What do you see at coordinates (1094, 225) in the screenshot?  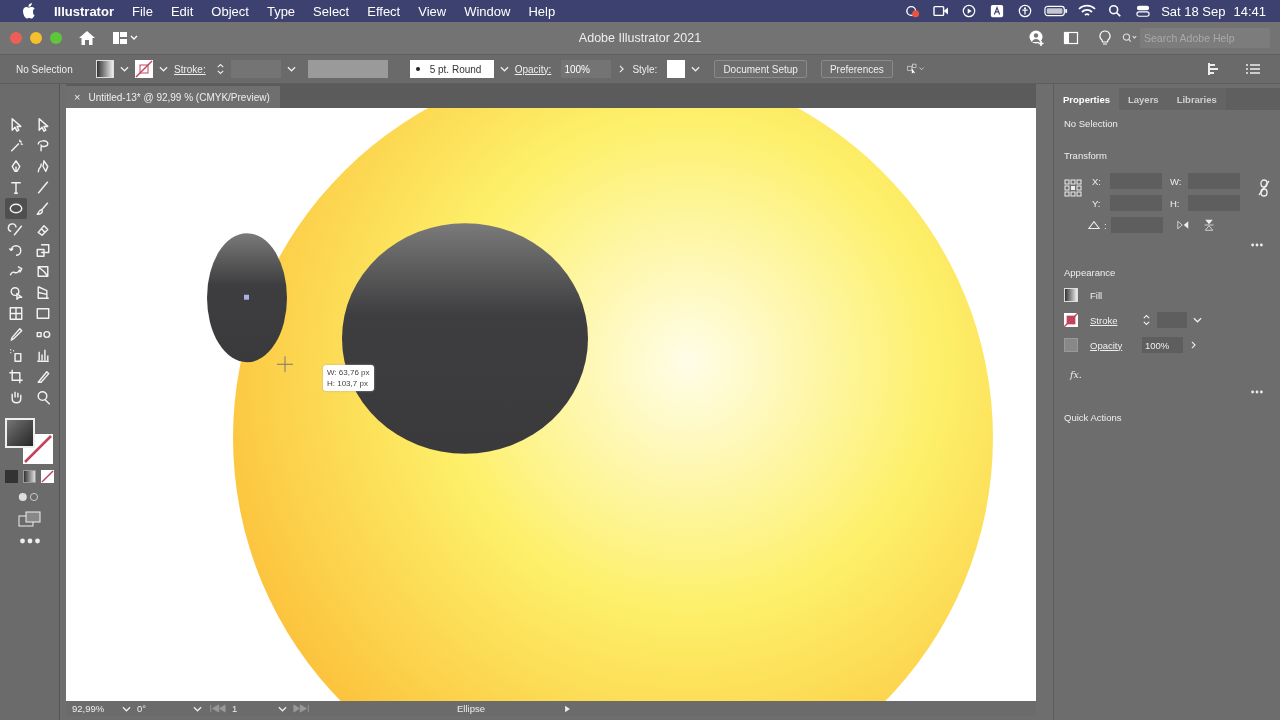 I see `angle-icon` at bounding box center [1094, 225].